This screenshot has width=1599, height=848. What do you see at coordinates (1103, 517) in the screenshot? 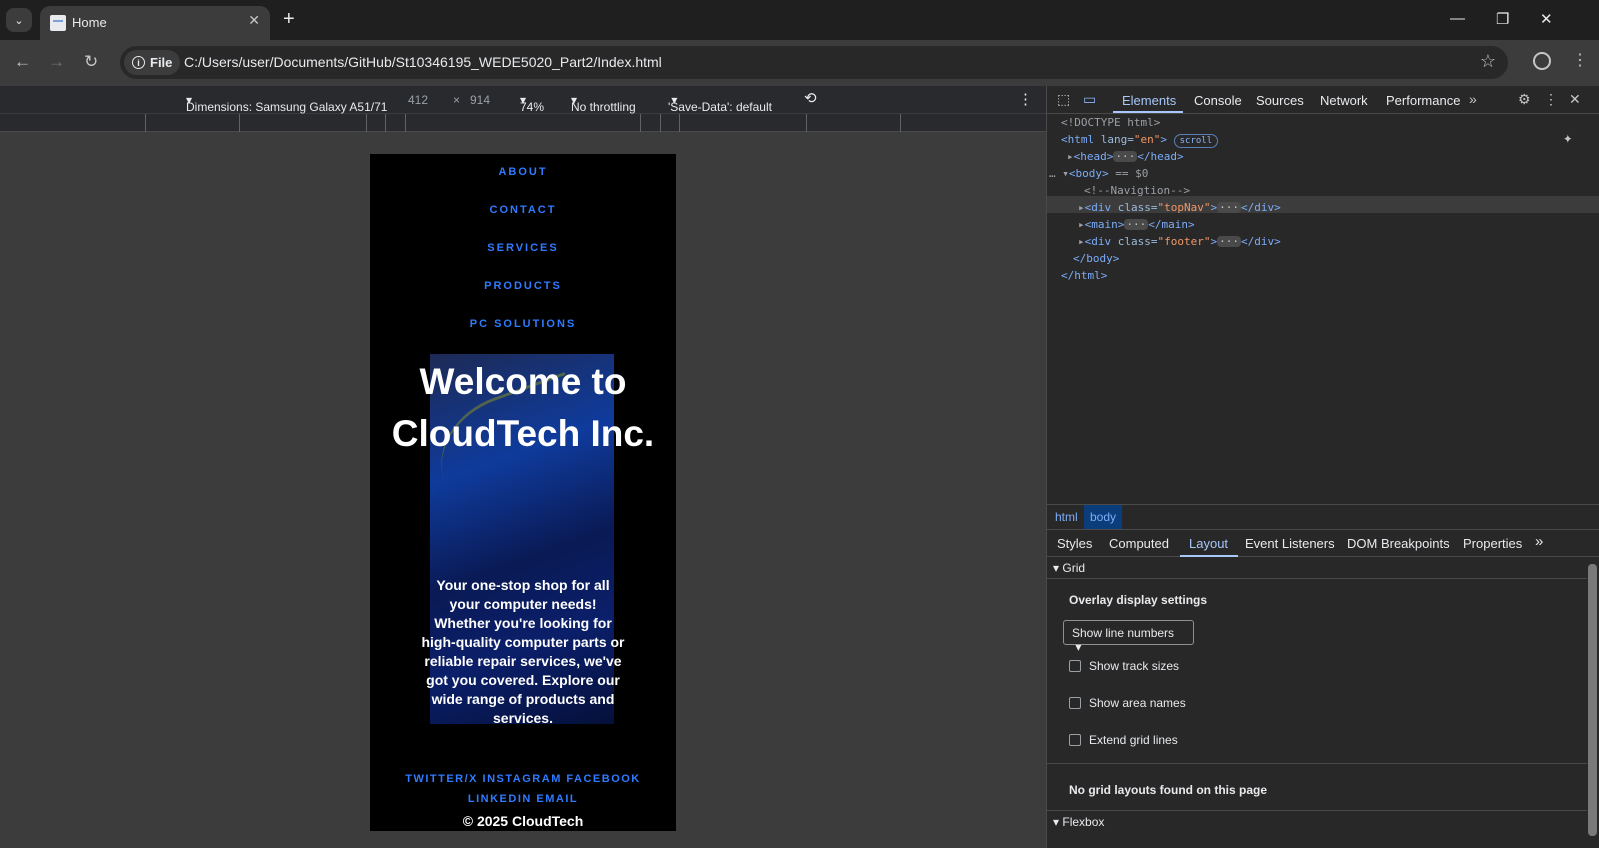
I see `breadcrumb-body: body` at bounding box center [1103, 517].